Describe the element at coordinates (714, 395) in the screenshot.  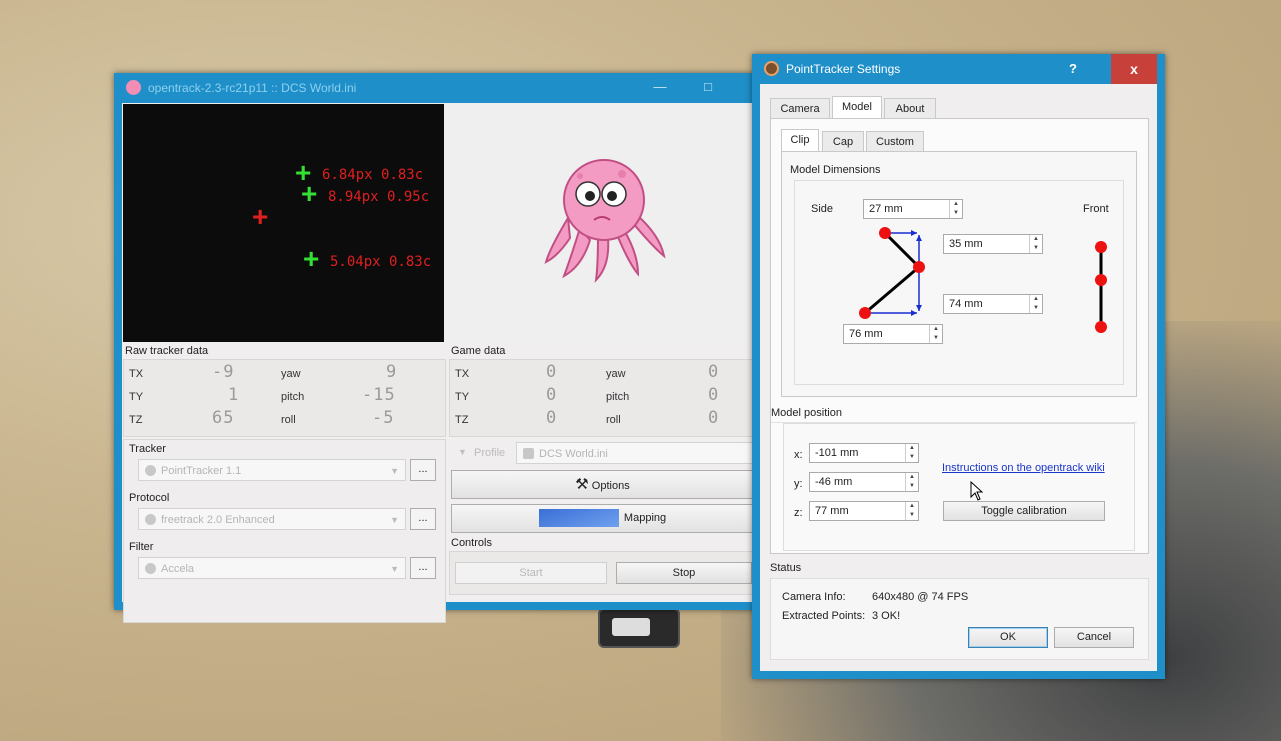
I see `game-pitch-value: 0` at that location.